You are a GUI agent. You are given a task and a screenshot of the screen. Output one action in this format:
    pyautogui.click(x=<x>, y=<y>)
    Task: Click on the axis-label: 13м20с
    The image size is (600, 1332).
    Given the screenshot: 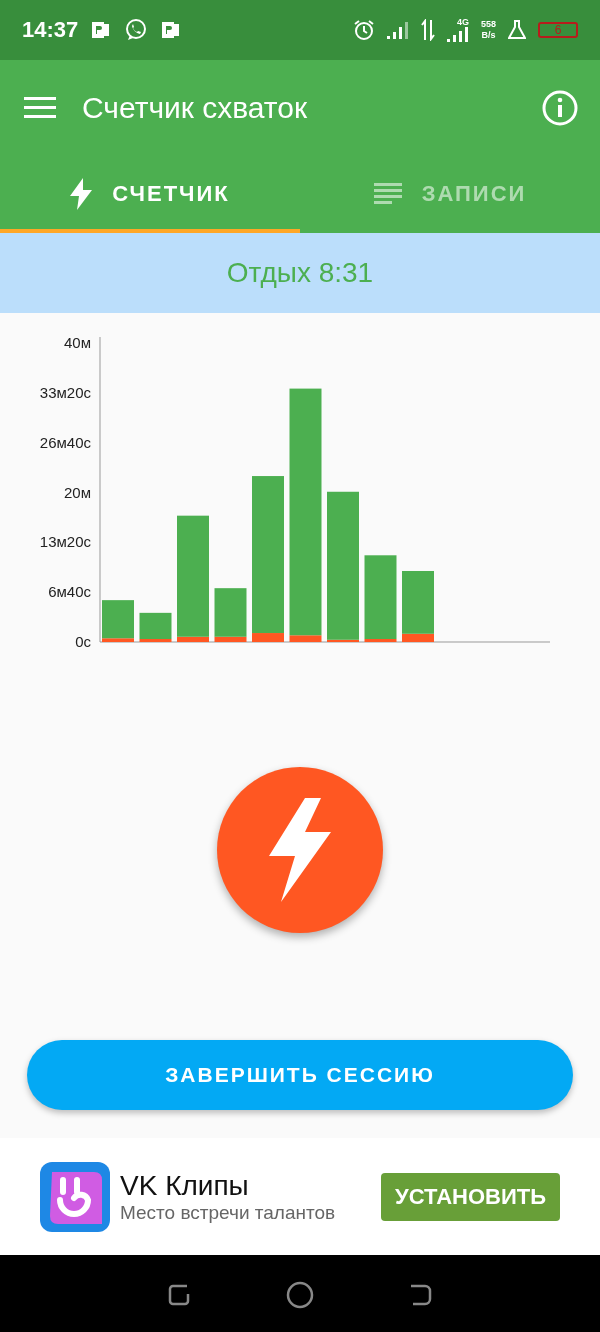 What is the action you would take?
    pyautogui.click(x=65, y=542)
    